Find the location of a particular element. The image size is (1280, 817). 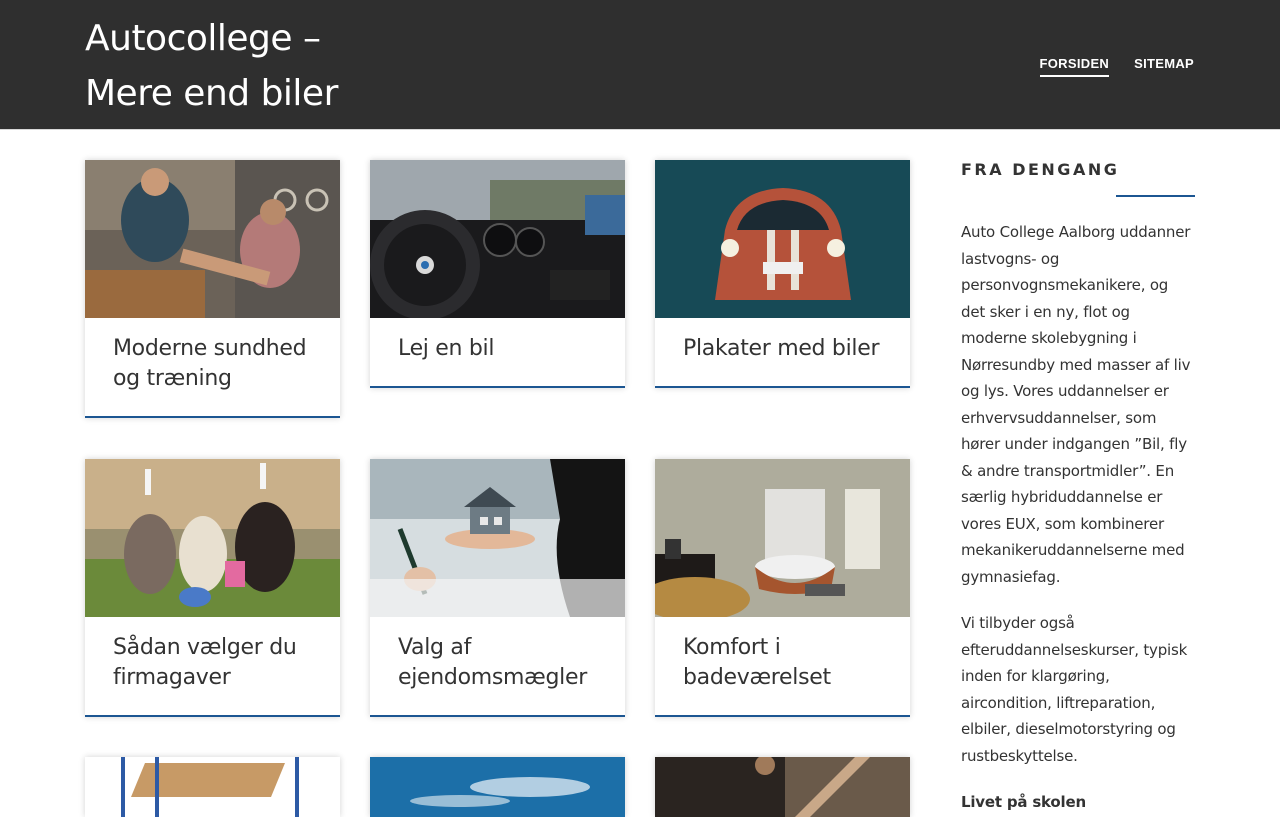

post-title: Valg af ejendomsmægler is located at coordinates (497, 667).